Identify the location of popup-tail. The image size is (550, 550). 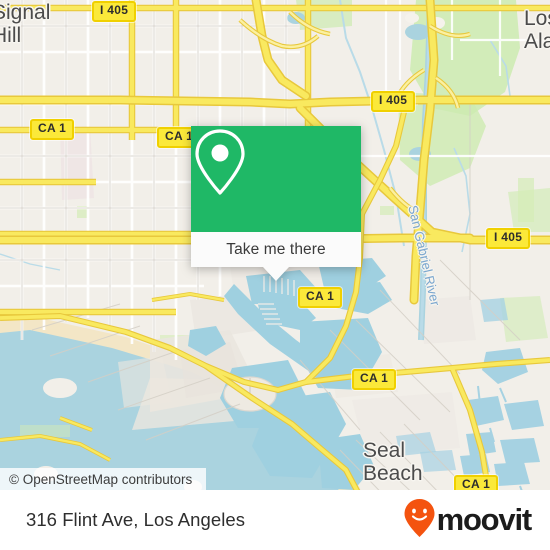
(276, 274).